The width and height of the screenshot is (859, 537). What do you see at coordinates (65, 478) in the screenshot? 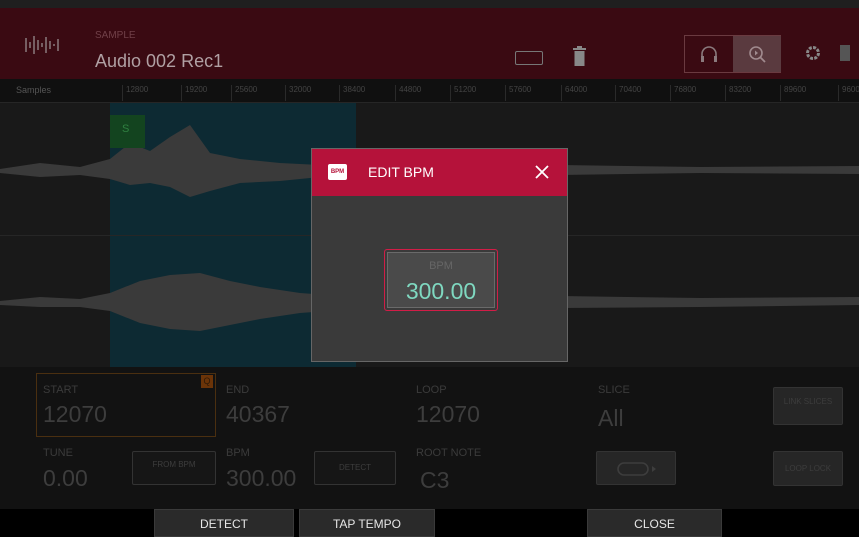
I see `tune-value: 0.00` at bounding box center [65, 478].